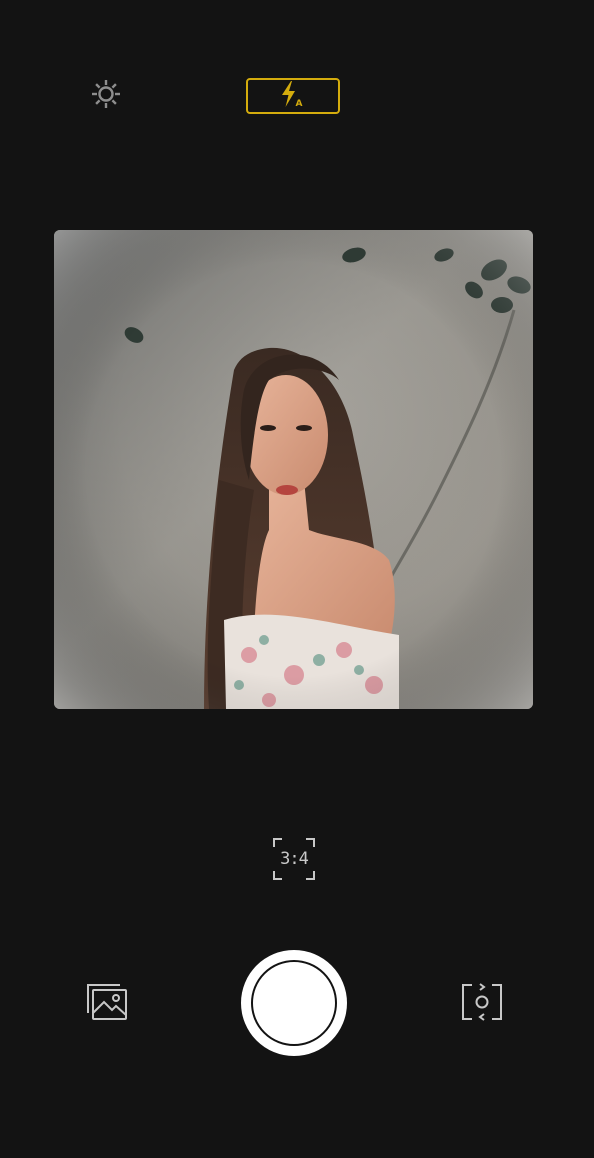  I want to click on aspect-ratio-label: 3:4, so click(294, 859).